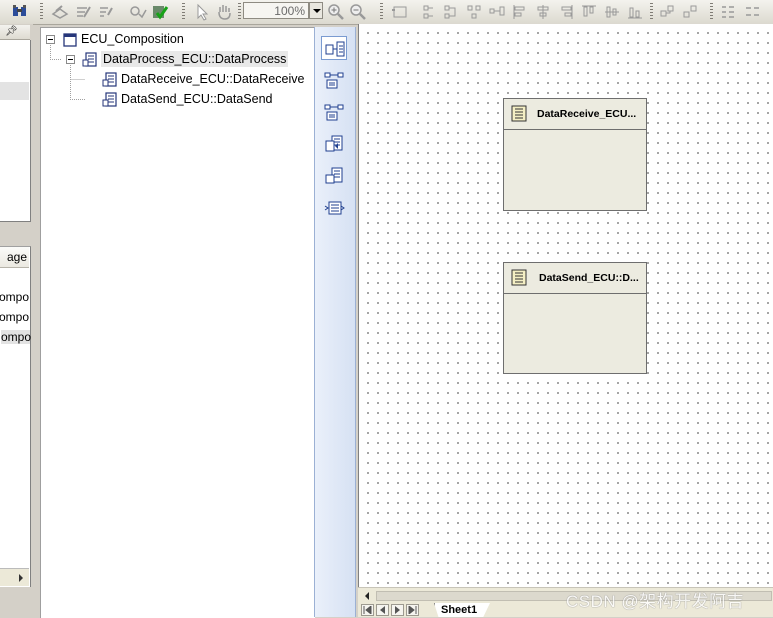 The width and height of the screenshot is (773, 618). What do you see at coordinates (655, 601) in the screenshot?
I see `watermark-text: CSDN @架构开发阿吉` at bounding box center [655, 601].